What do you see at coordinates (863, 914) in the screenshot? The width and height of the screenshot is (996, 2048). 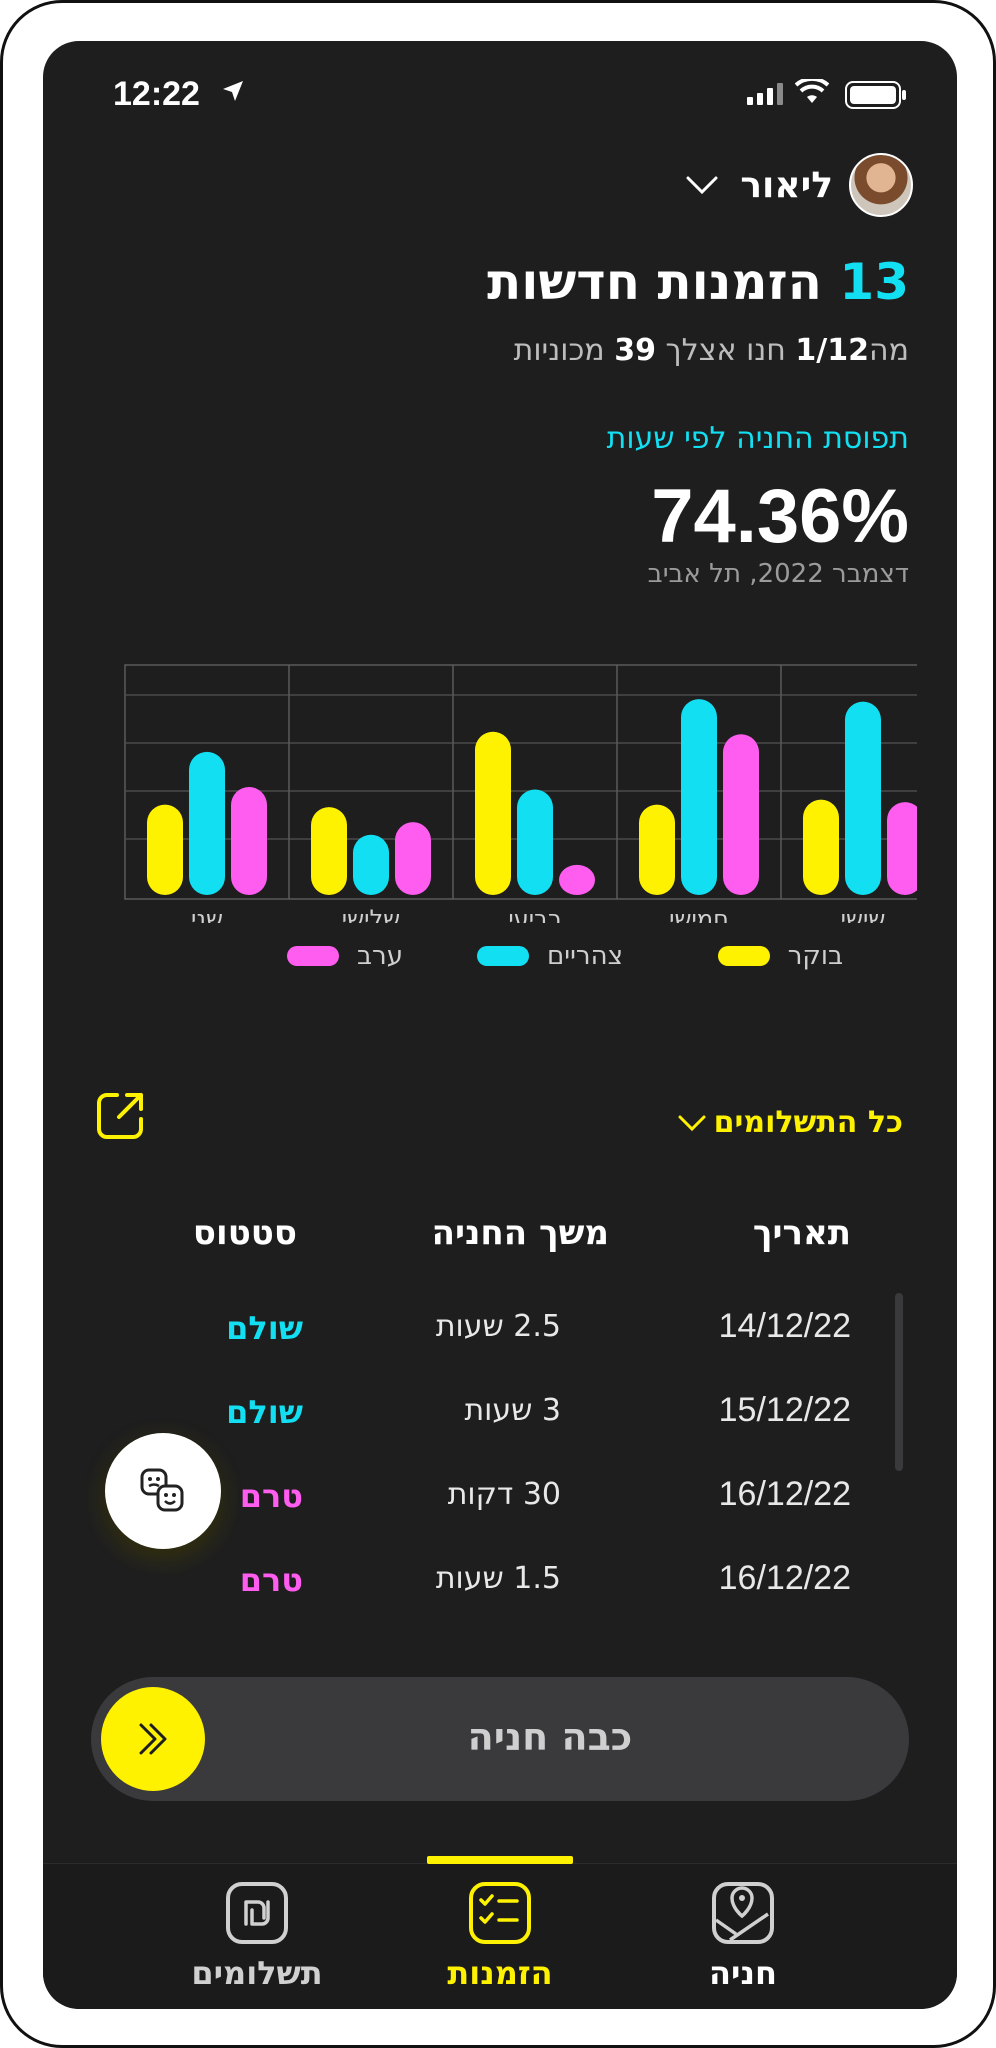 I see `chart-category-label: שישי` at bounding box center [863, 914].